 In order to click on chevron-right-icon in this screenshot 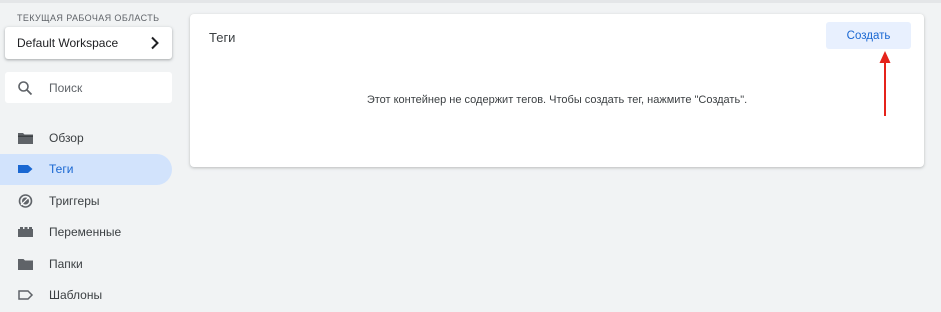, I will do `click(155, 43)`.